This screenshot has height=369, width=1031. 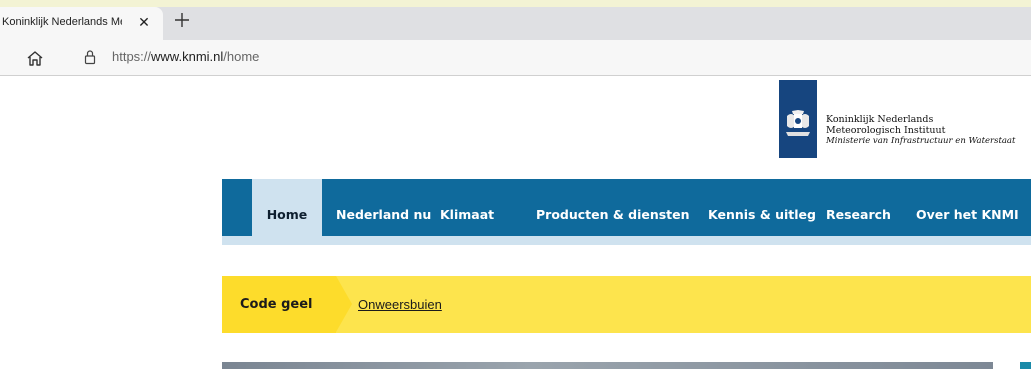 I want to click on url-host: www.knmi.nl, so click(x=187, y=56).